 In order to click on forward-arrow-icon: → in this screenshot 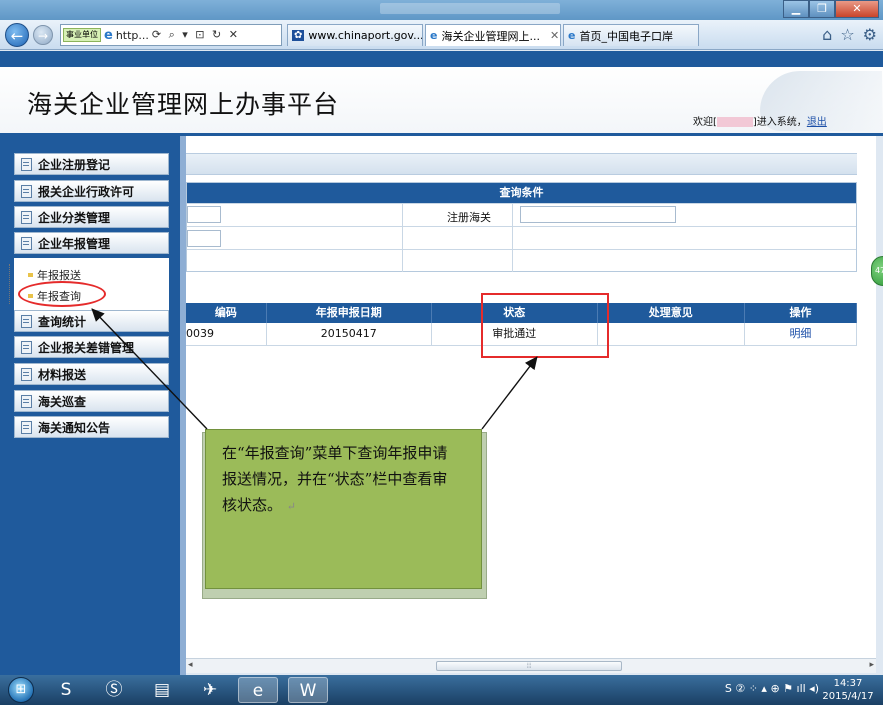, I will do `click(43, 35)`.